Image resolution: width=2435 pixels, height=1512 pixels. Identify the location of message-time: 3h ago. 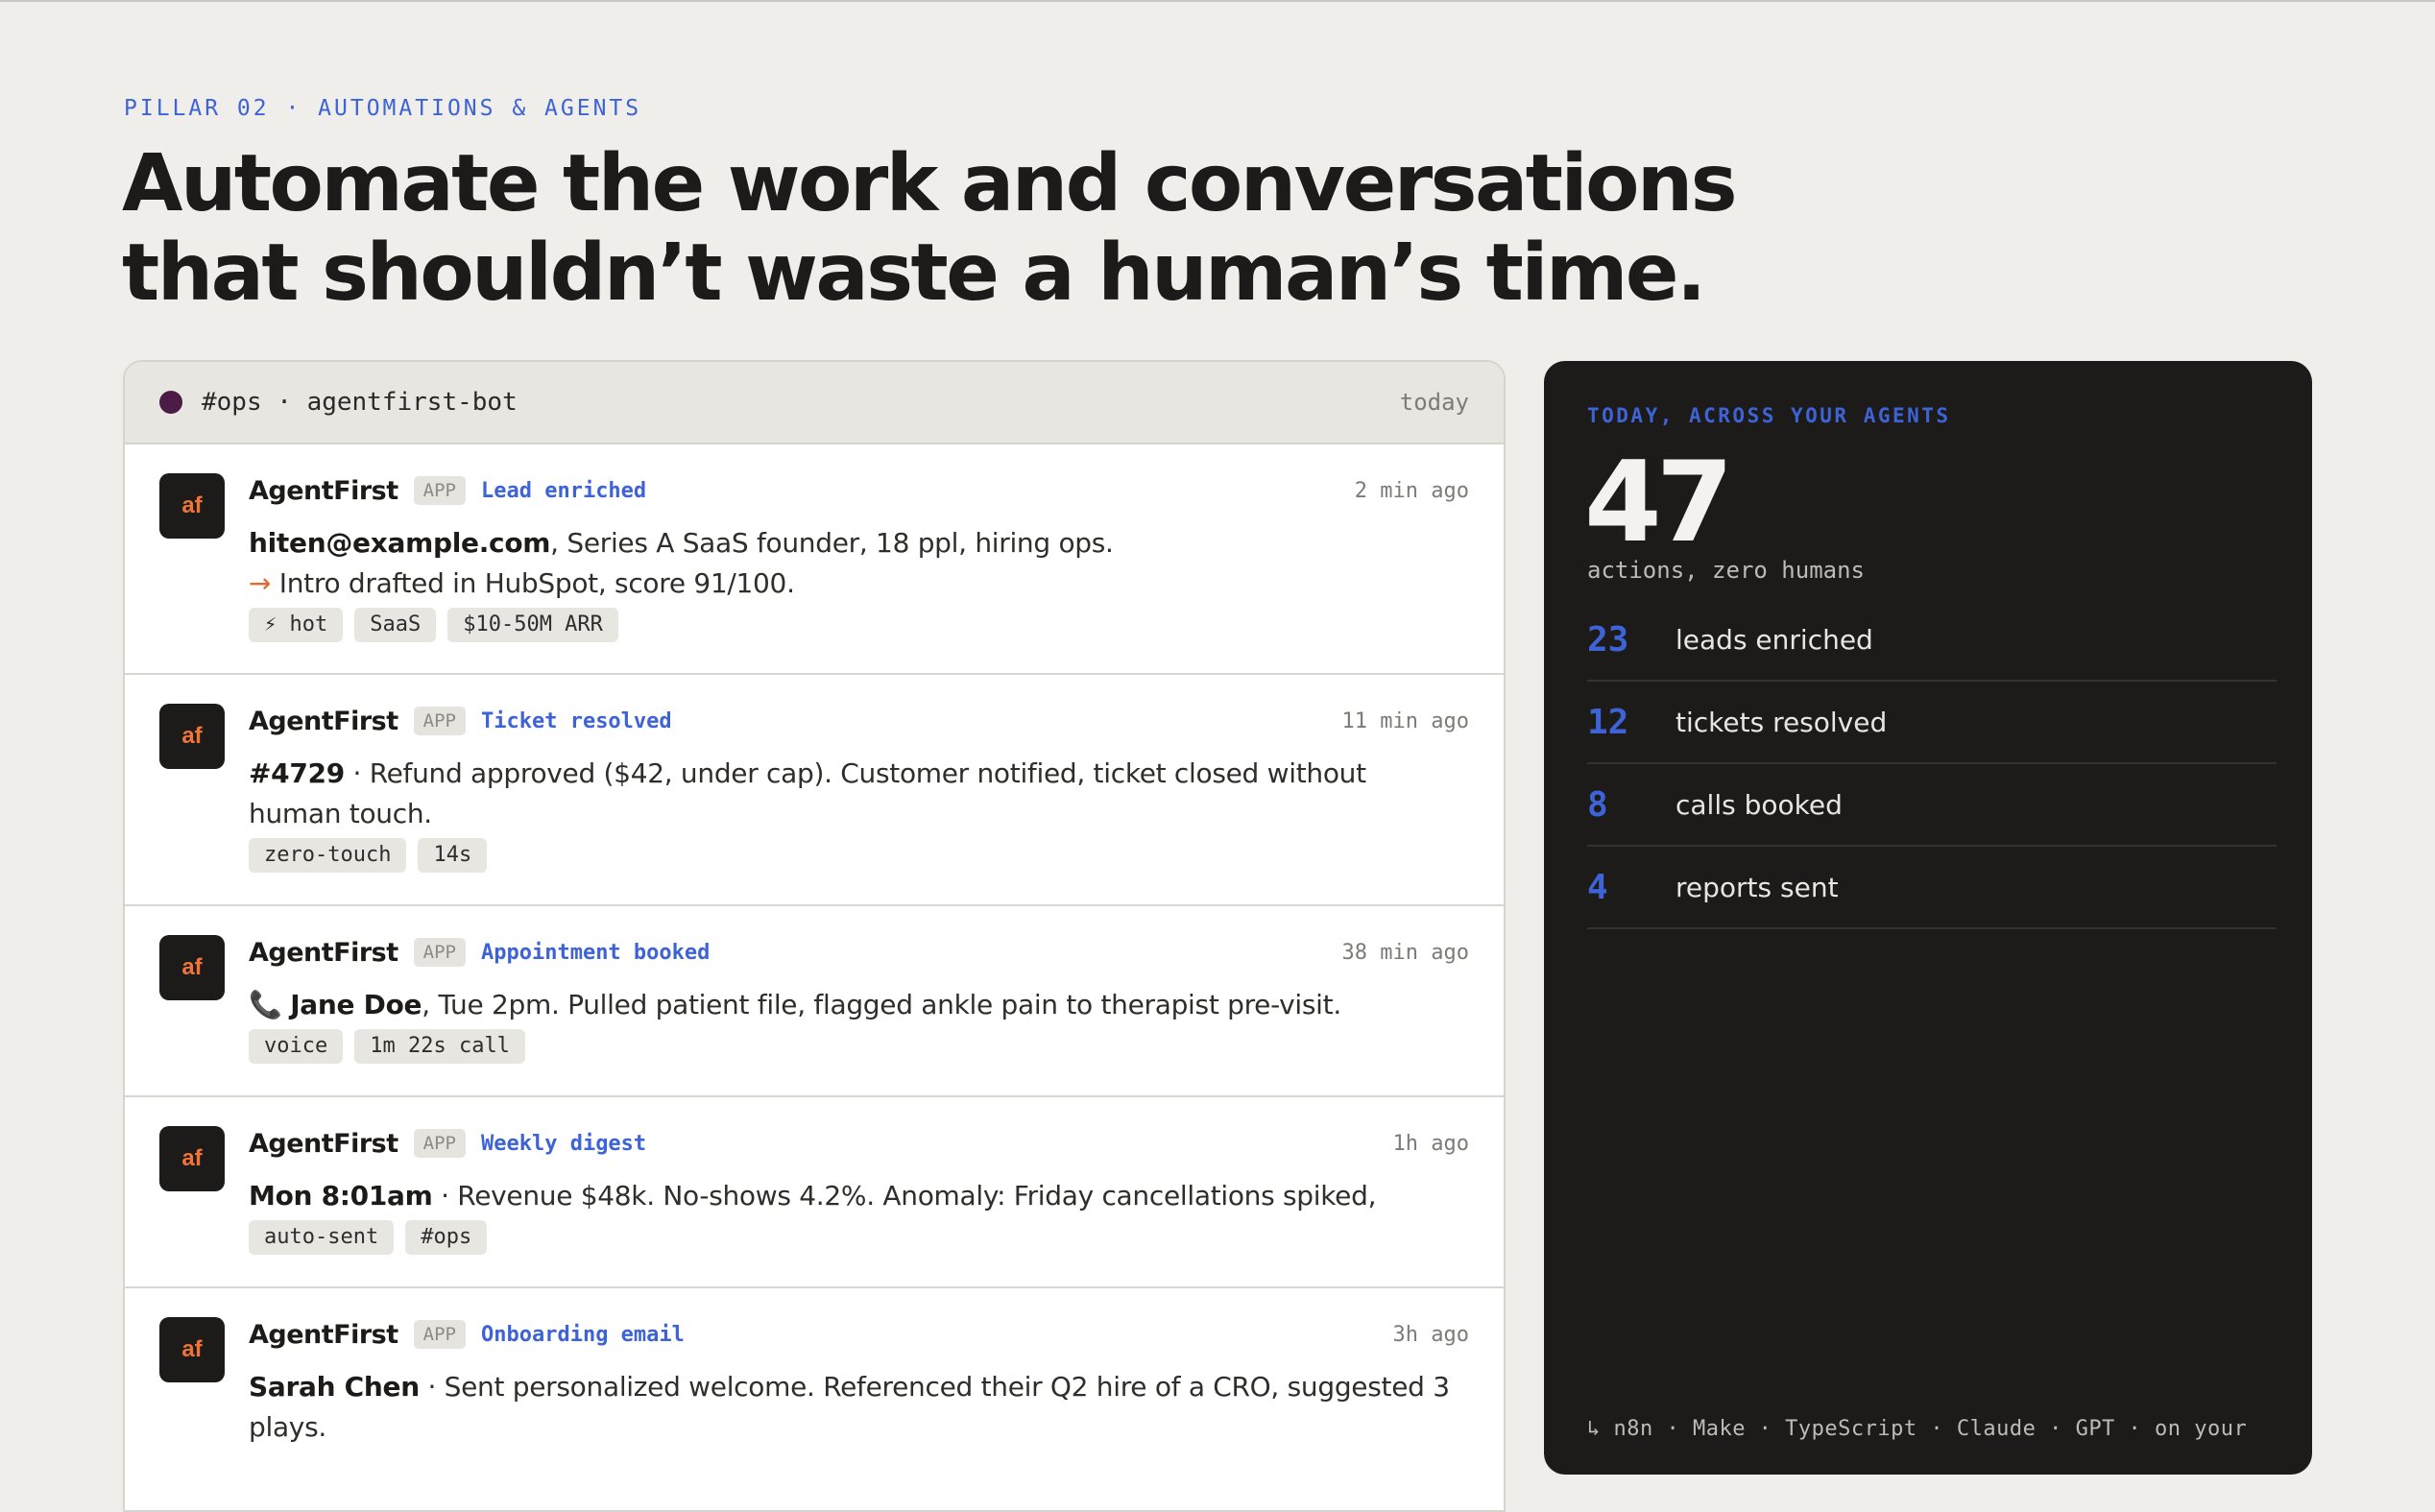
(1430, 1334).